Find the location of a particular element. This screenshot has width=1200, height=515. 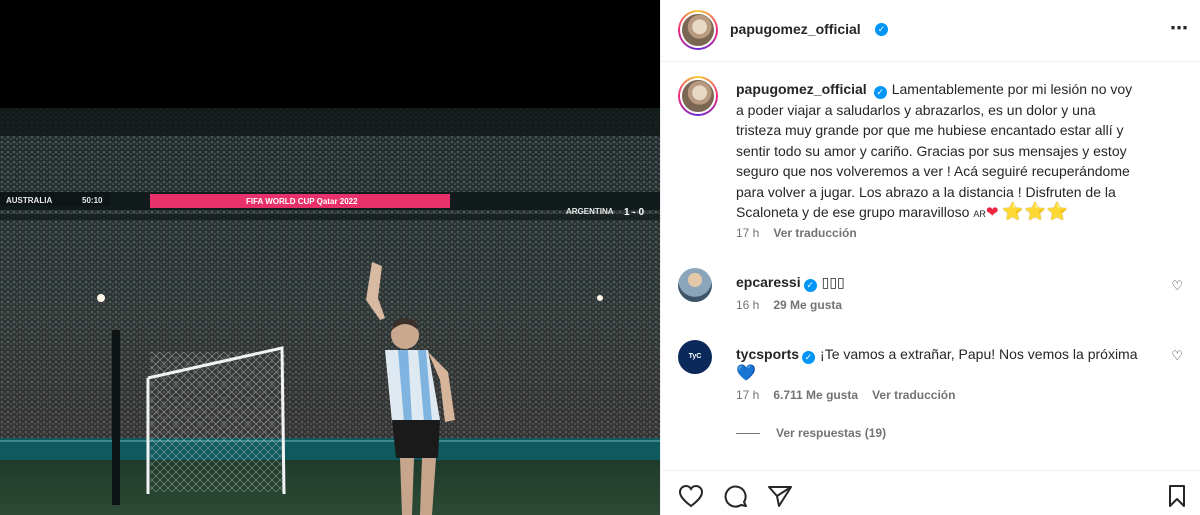

team-away: ARGENTINA is located at coordinates (590, 211).